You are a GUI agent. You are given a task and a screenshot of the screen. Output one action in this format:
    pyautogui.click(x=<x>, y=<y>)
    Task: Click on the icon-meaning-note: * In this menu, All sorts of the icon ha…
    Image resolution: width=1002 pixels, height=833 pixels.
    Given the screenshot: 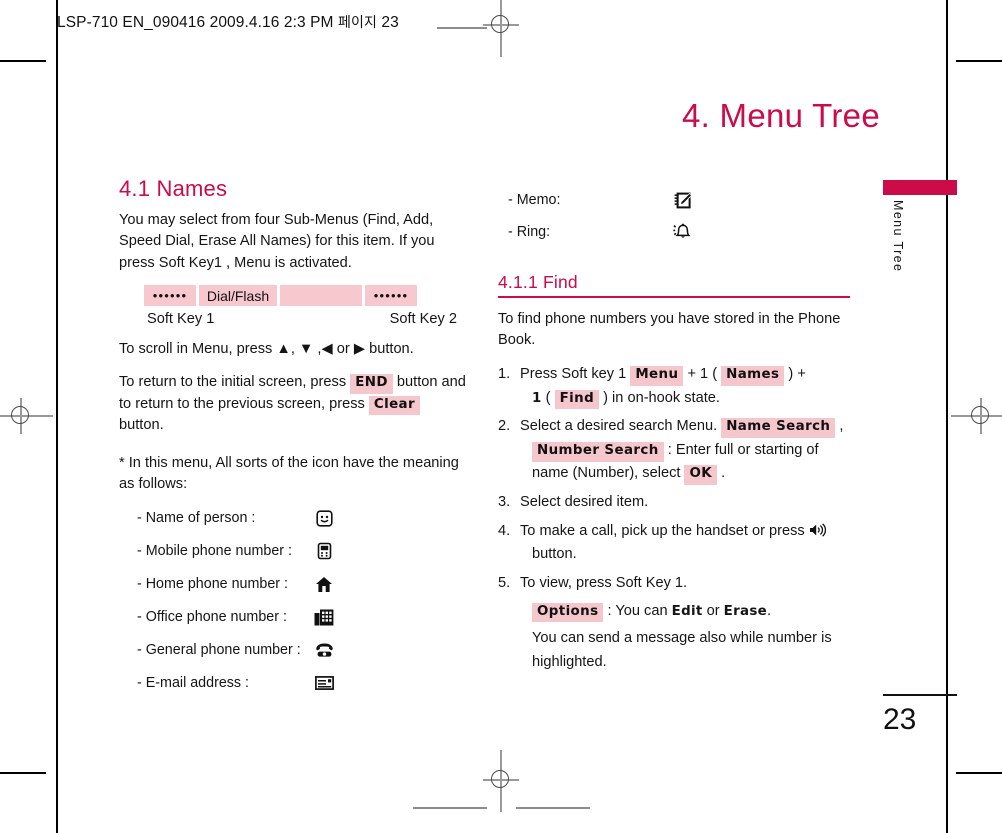 What is the action you would take?
    pyautogui.click(x=289, y=473)
    